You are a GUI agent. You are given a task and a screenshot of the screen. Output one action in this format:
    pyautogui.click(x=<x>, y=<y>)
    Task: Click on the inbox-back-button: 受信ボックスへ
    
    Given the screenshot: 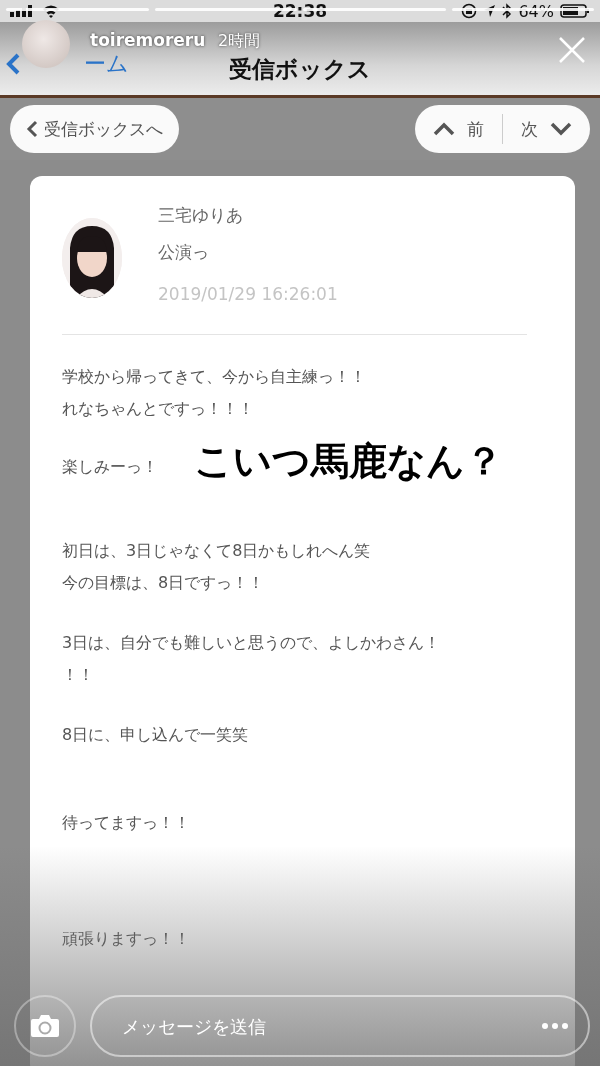 What is the action you would take?
    pyautogui.click(x=94, y=129)
    